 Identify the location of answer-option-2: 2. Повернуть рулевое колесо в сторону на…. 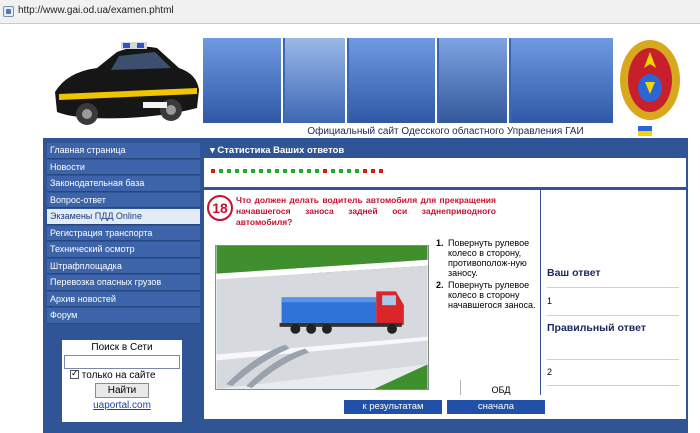
(491, 295).